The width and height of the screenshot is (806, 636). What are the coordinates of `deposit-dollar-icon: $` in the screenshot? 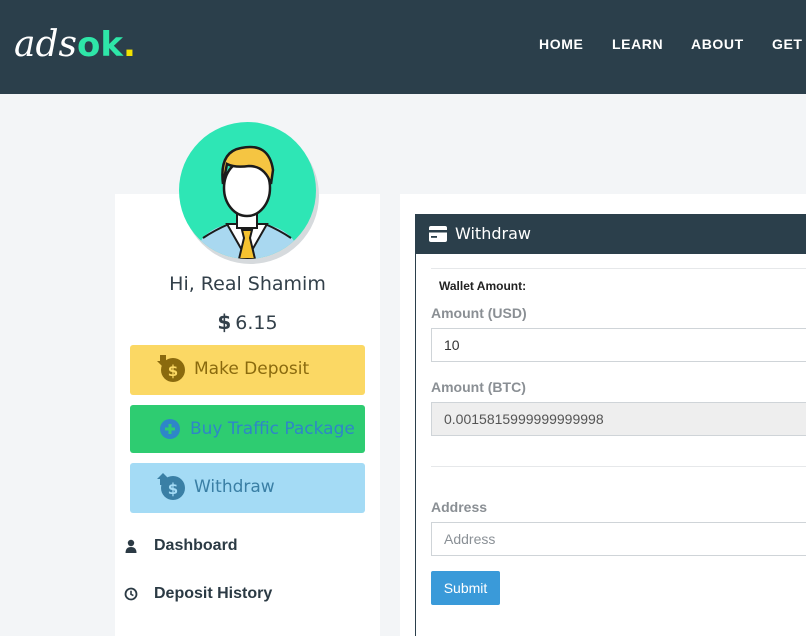 It's located at (171, 368).